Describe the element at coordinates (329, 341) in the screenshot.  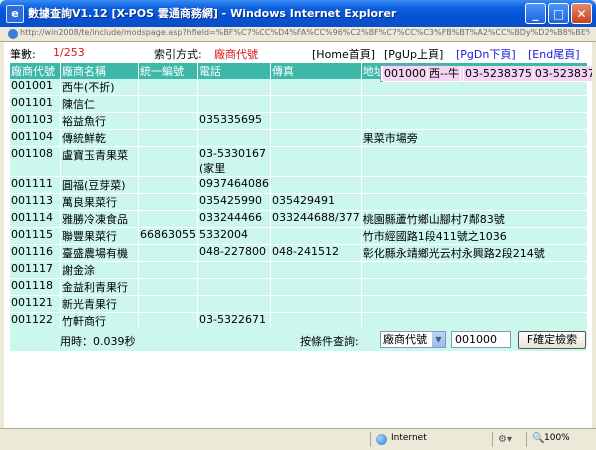
I see `condition-label: 按條件查詢:` at that location.